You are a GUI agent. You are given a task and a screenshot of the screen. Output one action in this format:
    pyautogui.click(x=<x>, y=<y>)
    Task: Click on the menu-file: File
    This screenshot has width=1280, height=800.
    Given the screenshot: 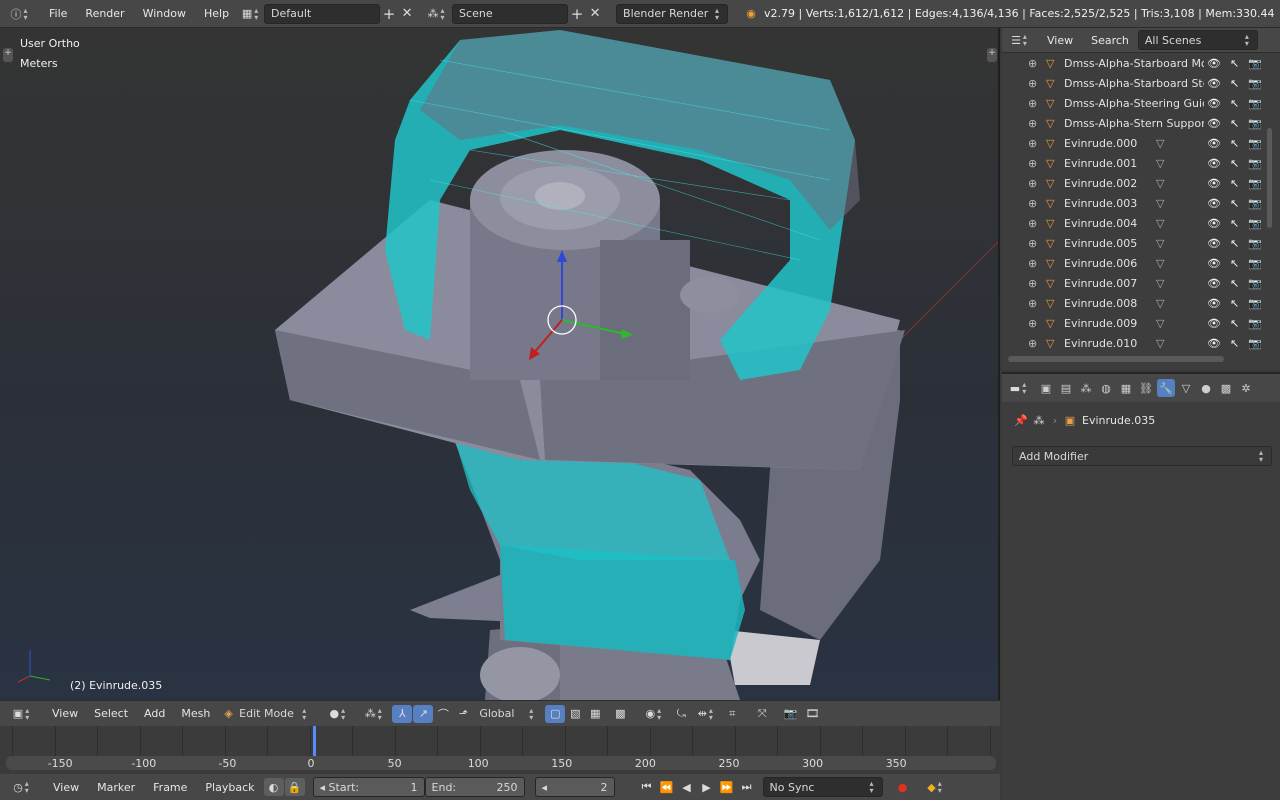 What is the action you would take?
    pyautogui.click(x=58, y=13)
    